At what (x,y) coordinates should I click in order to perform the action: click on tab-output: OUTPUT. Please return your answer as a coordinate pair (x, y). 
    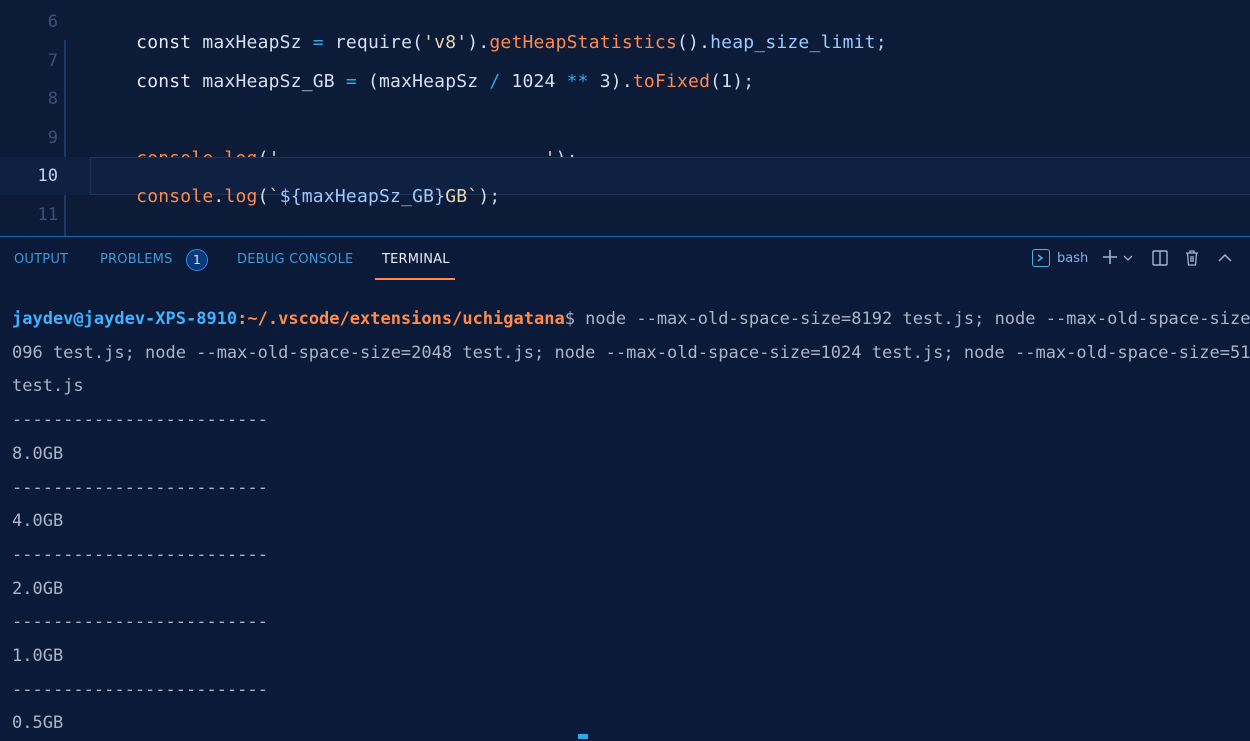
    Looking at the image, I should click on (41, 259).